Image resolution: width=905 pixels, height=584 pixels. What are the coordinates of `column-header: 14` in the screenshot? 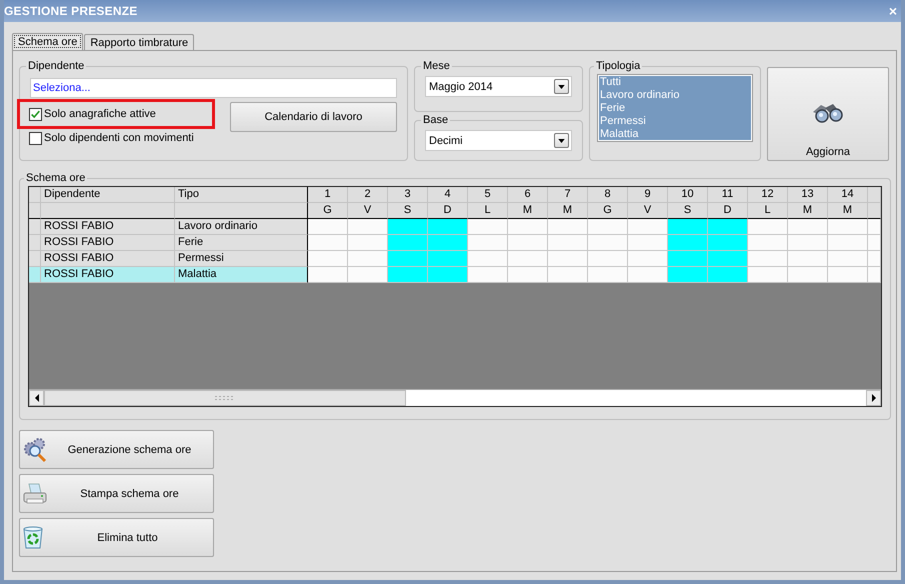 It's located at (848, 195).